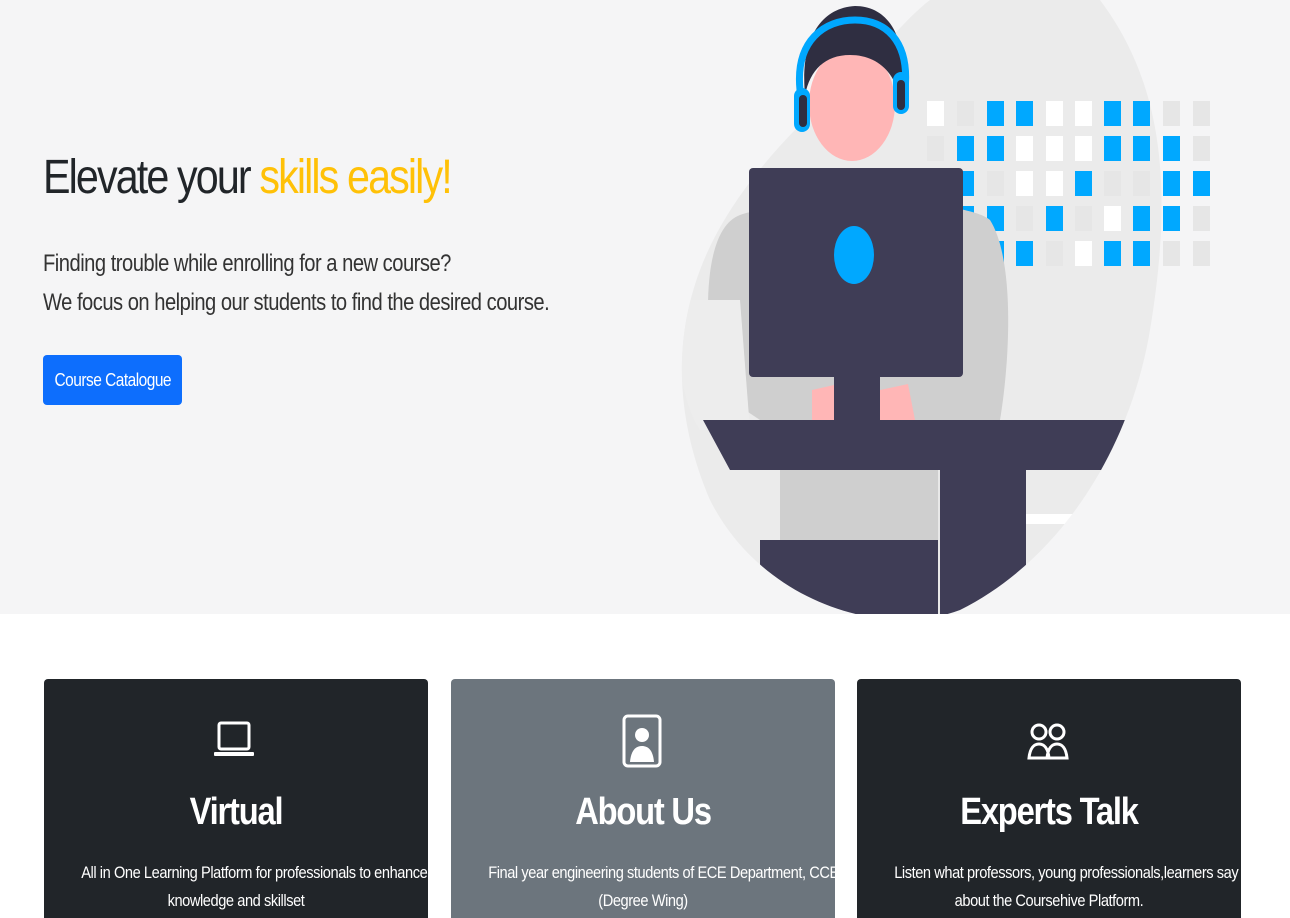  I want to click on card-description-line-2: (Degree Wing), so click(643, 900).